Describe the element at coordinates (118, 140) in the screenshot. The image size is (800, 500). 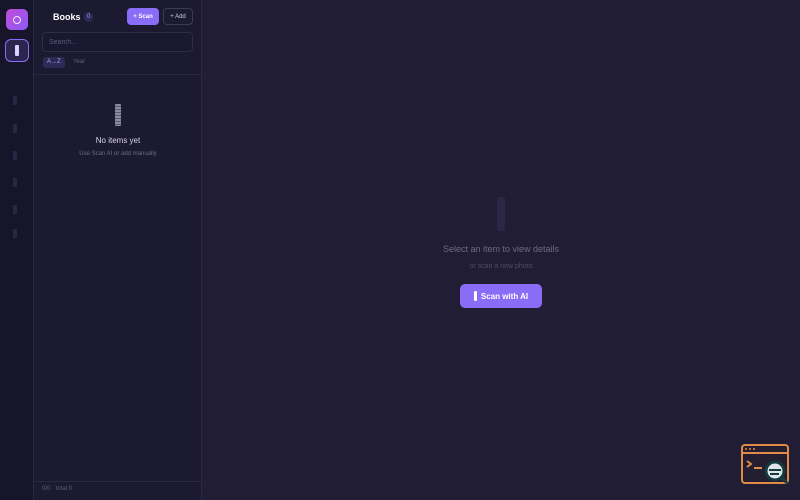
I see `empty-state-title: No items yet` at that location.